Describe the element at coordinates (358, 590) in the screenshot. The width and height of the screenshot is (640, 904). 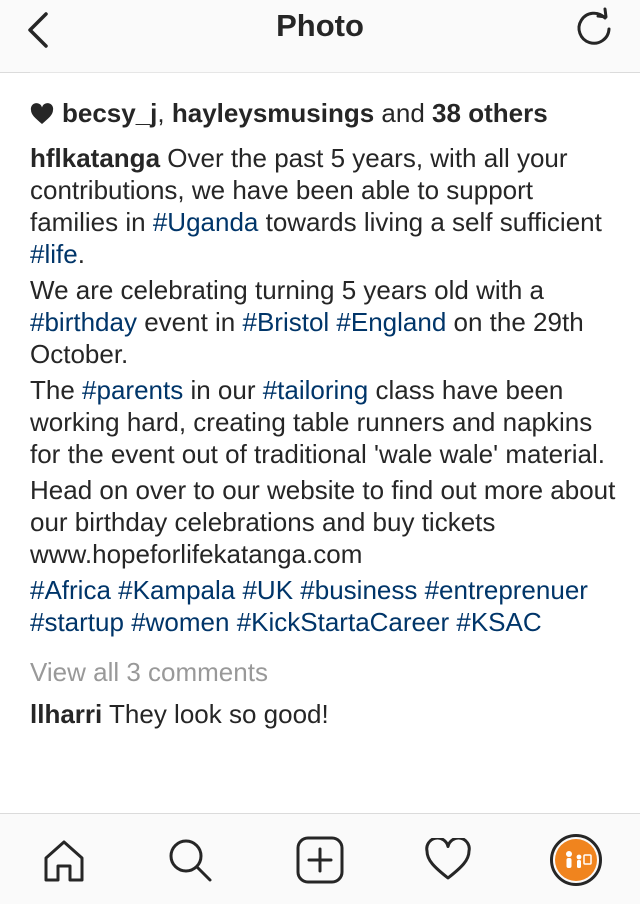
I see `hashtag-link: #business` at that location.